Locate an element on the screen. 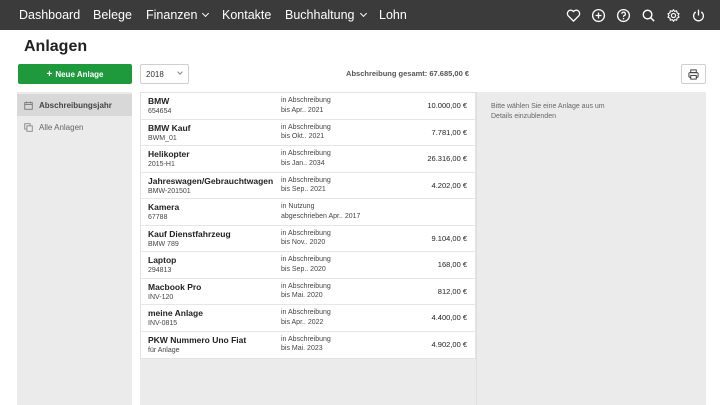 The height and width of the screenshot is (405, 720). gear-icon is located at coordinates (673, 15).